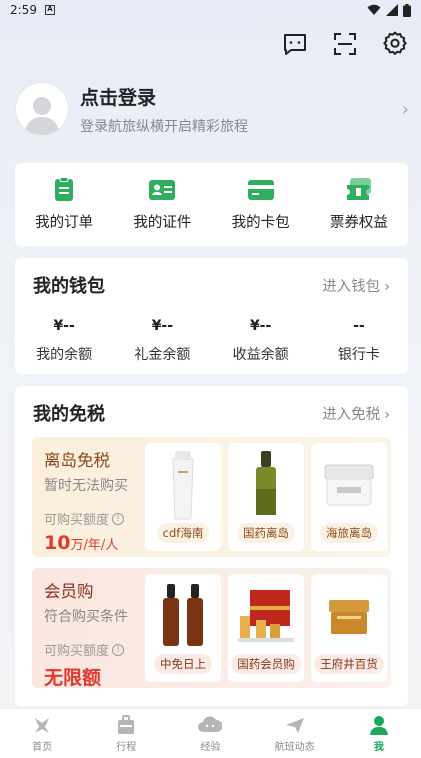 The width and height of the screenshot is (421, 758). I want to click on gift-balance-item: ¥-- 礼金余额, so click(162, 341).